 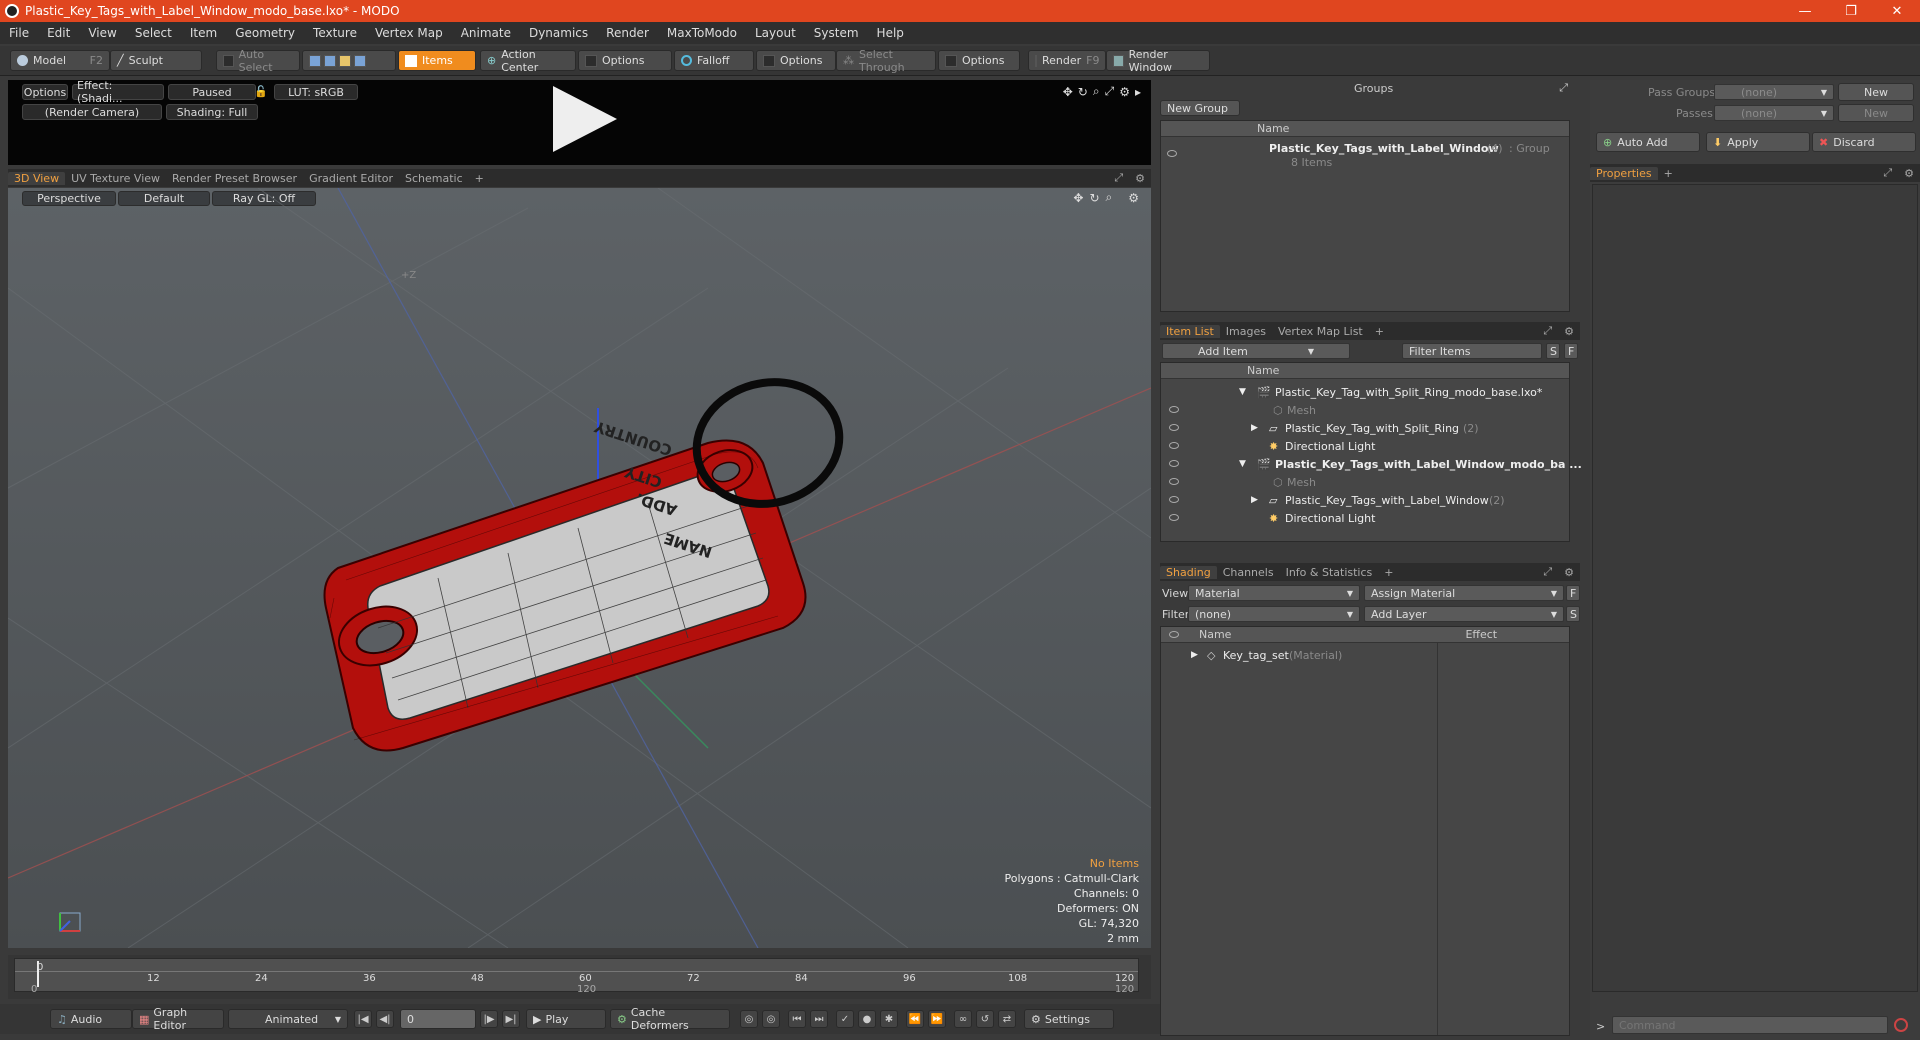 What do you see at coordinates (91, 1019) in the screenshot?
I see `audio-button: ♫ Audio` at bounding box center [91, 1019].